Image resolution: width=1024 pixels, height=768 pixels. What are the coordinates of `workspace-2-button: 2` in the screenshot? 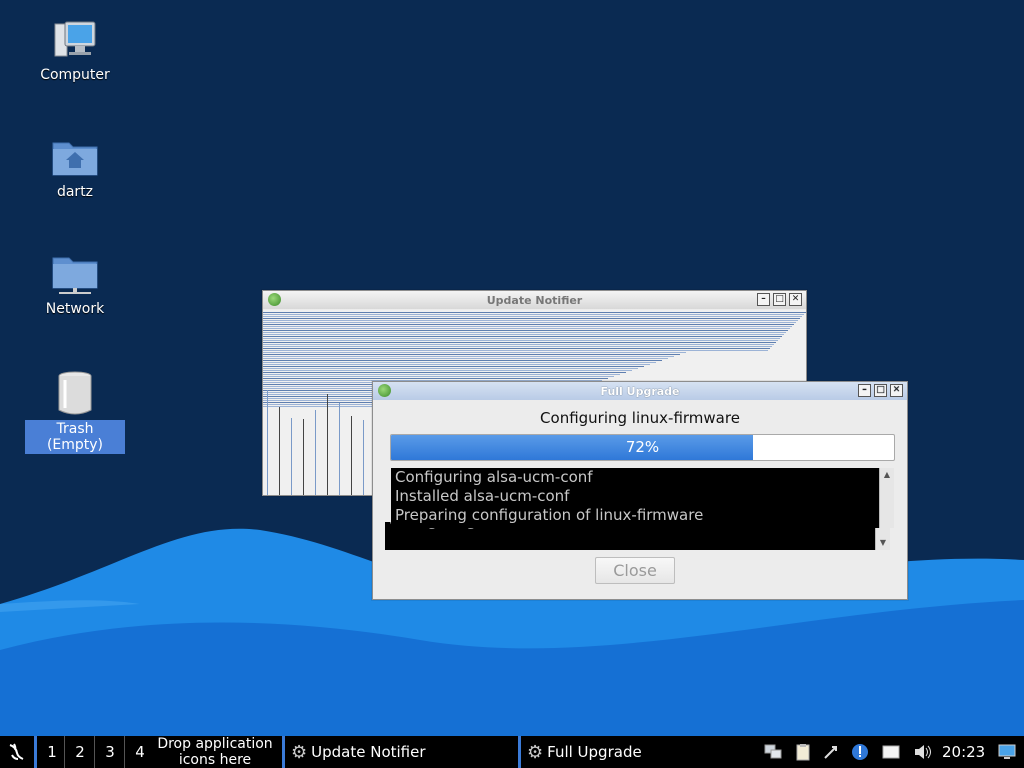 It's located at (79, 752).